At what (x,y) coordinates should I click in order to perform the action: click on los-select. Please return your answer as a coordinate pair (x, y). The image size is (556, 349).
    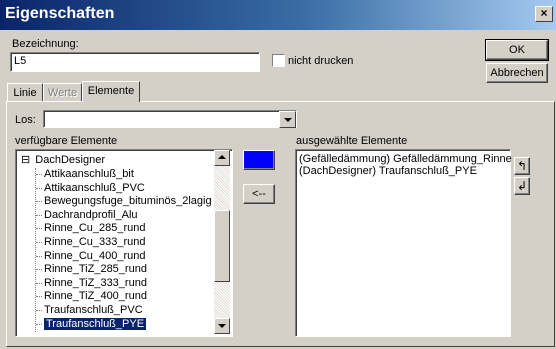
    Looking at the image, I should click on (170, 119).